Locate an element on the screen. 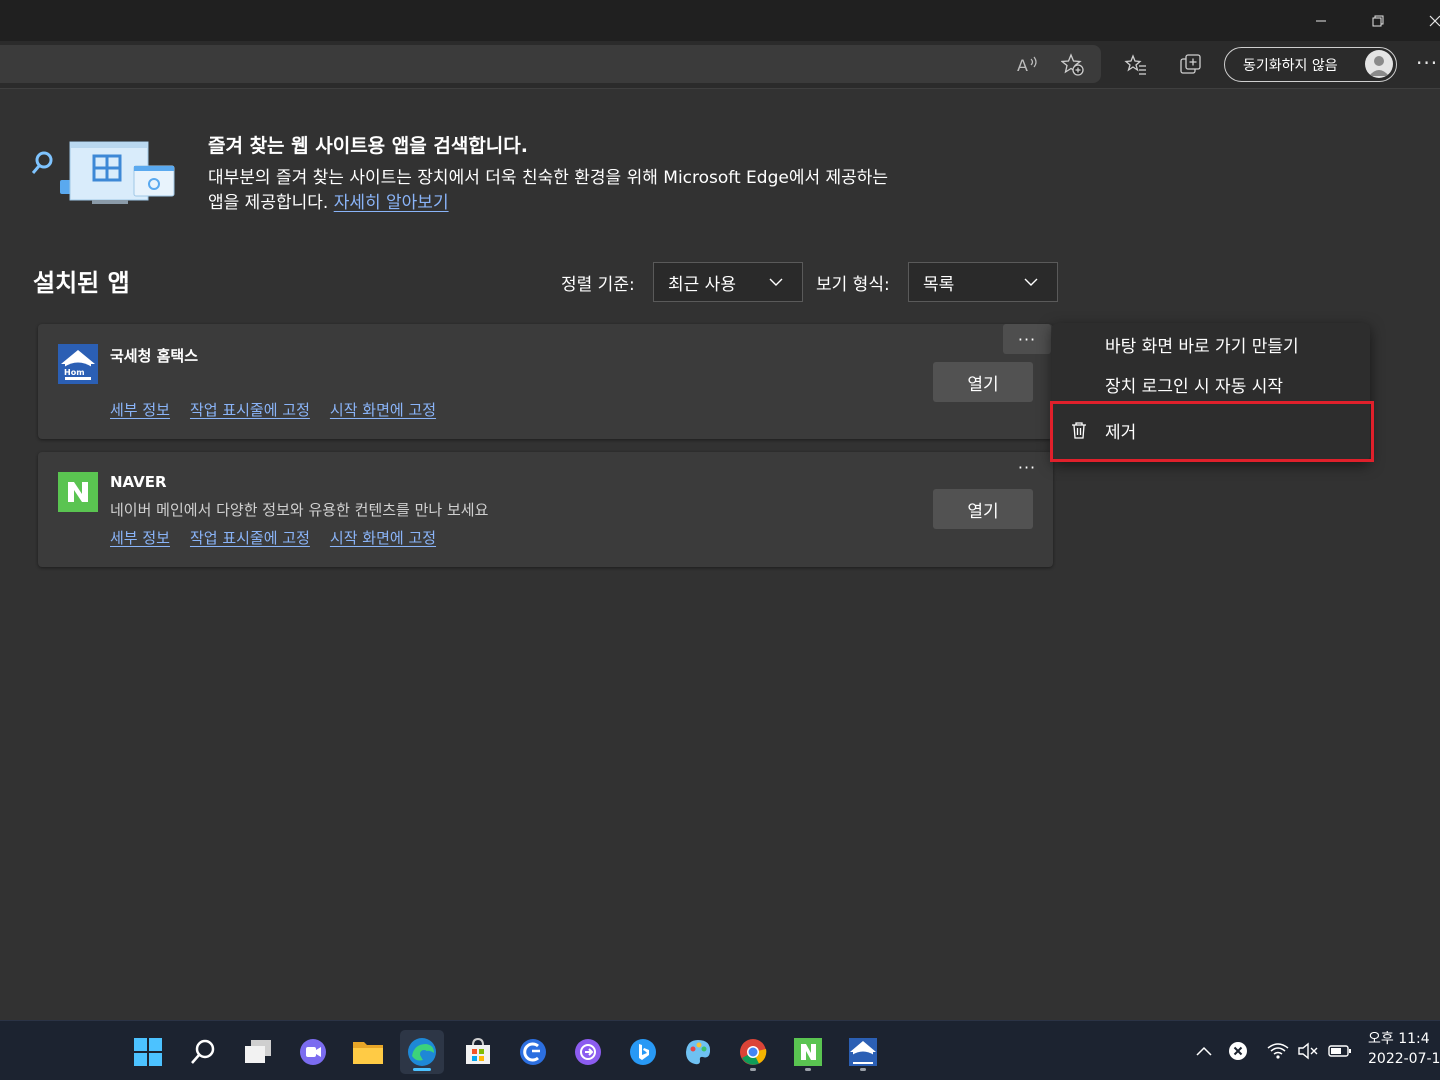  banner-title: 즐겨 찾는 웹 사이트용 앱을 검색합니다. is located at coordinates (368, 146).